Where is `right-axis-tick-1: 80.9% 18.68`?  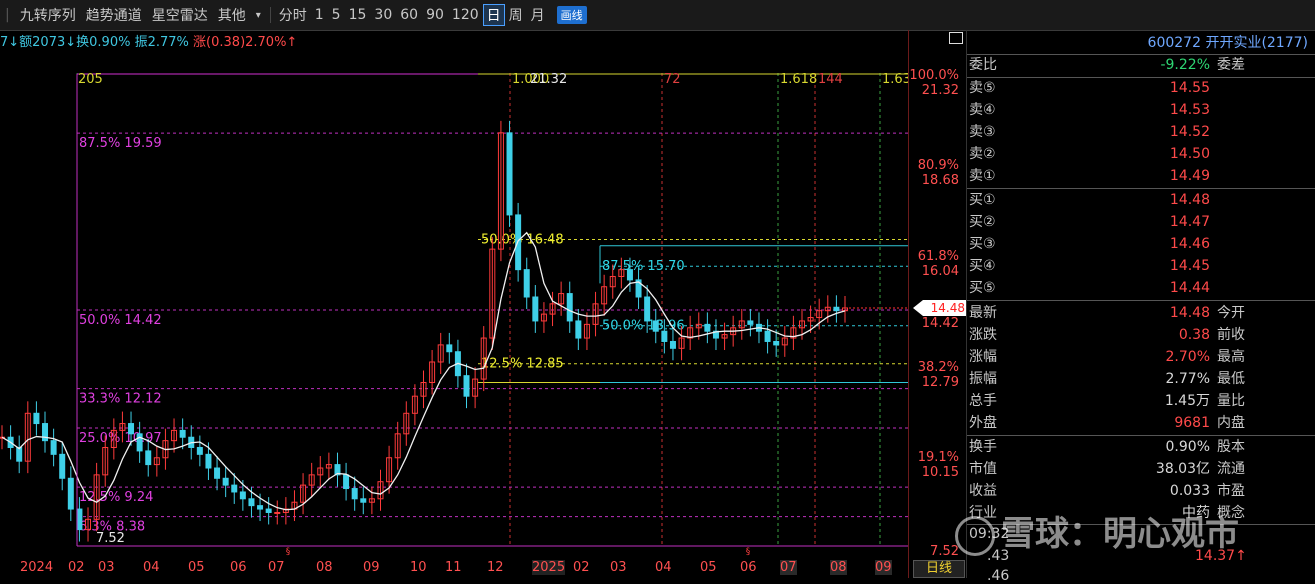
right-axis-tick-1: 80.9% 18.68 is located at coordinates (938, 173).